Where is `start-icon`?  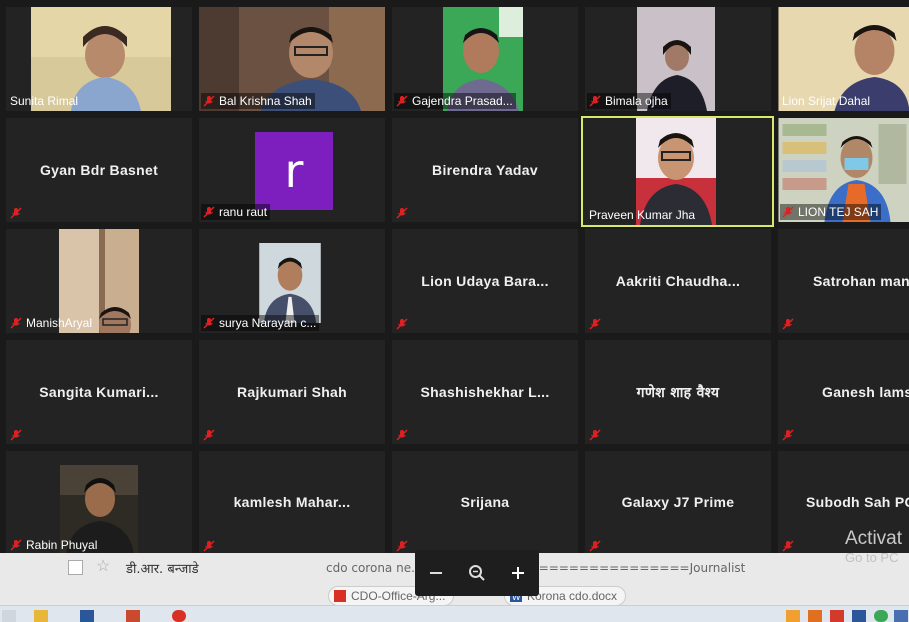 start-icon is located at coordinates (9, 616).